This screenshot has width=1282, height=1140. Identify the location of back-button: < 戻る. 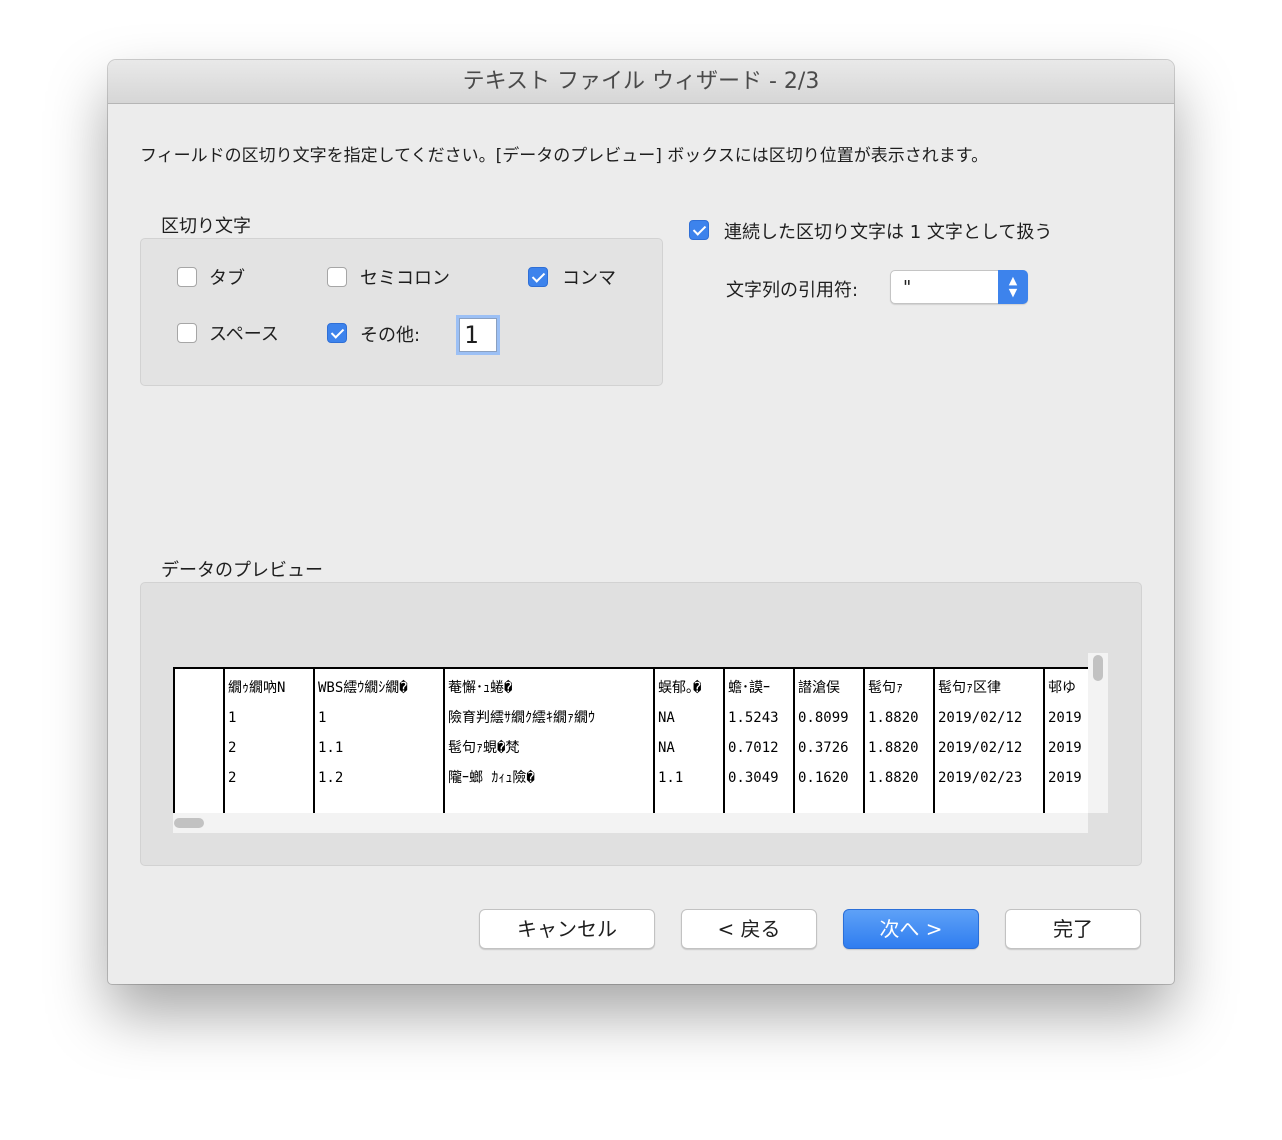
(749, 929).